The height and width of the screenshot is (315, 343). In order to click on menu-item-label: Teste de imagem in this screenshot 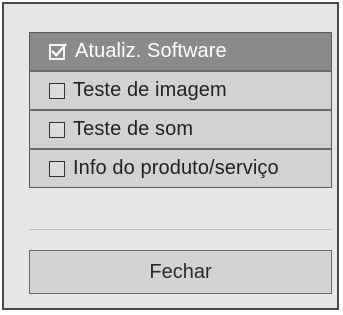, I will do `click(150, 90)`.